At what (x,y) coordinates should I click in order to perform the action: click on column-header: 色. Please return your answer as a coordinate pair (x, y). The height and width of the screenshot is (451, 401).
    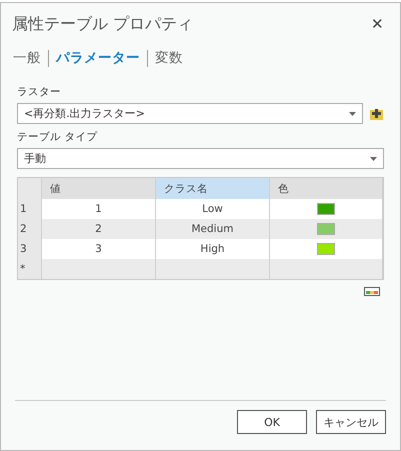
    Looking at the image, I should click on (326, 188).